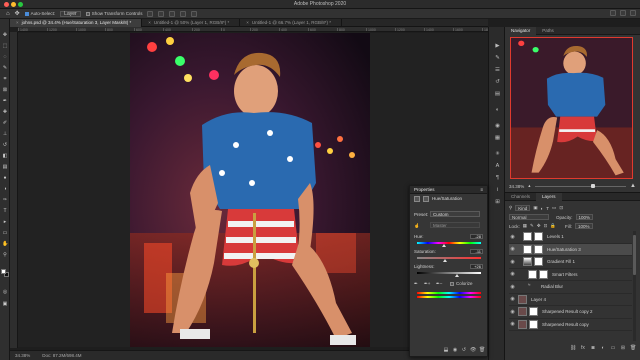  Describe the element at coordinates (5, 211) in the screenshot. I see `type-tool-icon: T` at that location.